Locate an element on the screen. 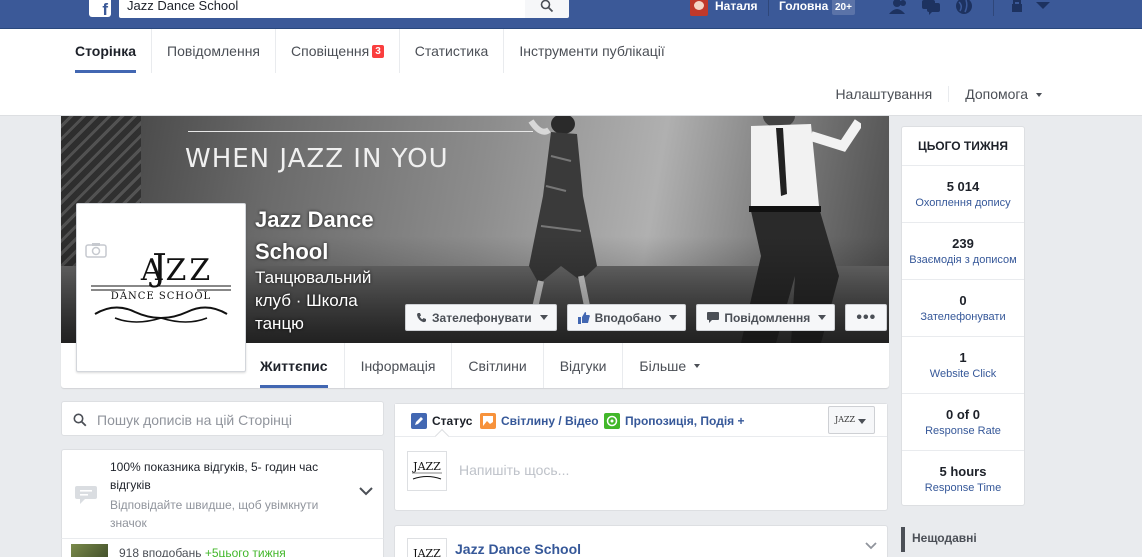 Image resolution: width=1142 pixels, height=557 pixels. stat-post-engagement: 239 Взаємодія з дописом is located at coordinates (963, 251).